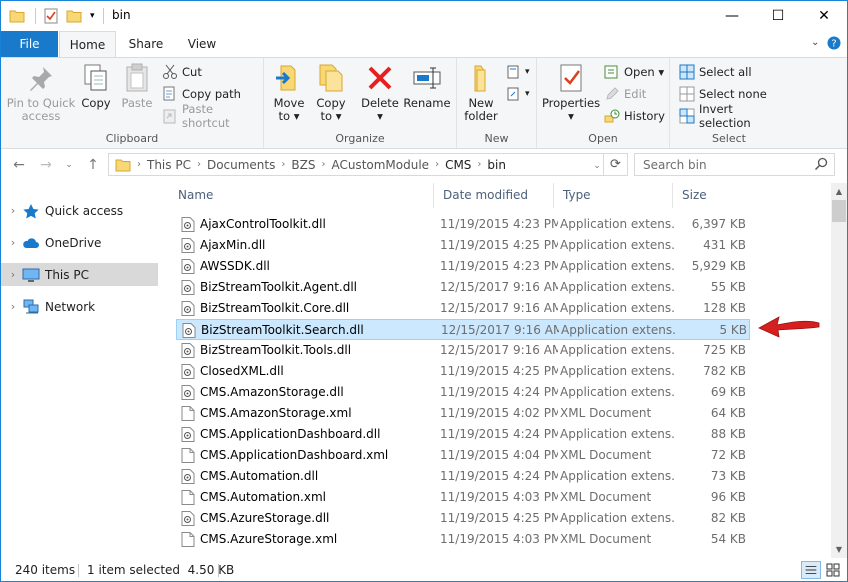  What do you see at coordinates (29, 44) in the screenshot?
I see `tab-file: File` at bounding box center [29, 44].